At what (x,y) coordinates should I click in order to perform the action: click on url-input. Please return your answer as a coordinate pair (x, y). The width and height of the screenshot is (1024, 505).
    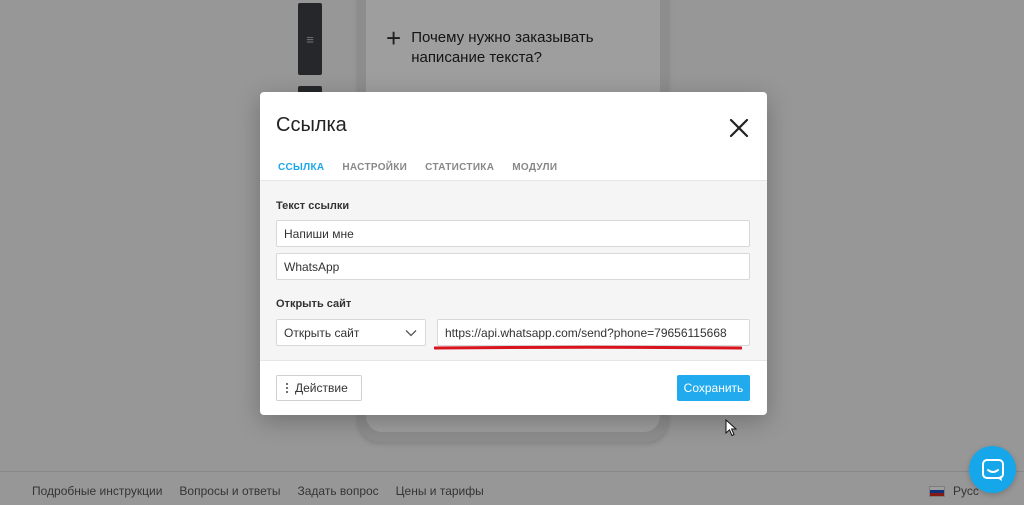
    Looking at the image, I should click on (593, 332).